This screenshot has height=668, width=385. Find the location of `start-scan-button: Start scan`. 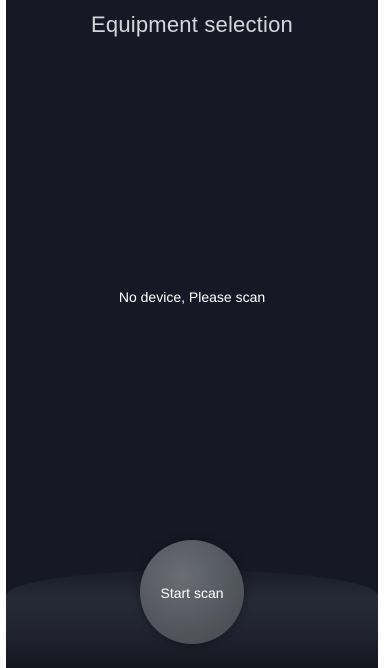

start-scan-button: Start scan is located at coordinates (192, 592).